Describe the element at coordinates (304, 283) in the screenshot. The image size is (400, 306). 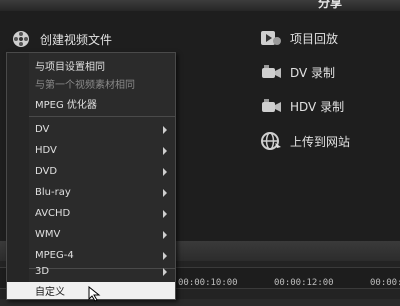
I see `ruler-tick: 00:00:12:00` at that location.